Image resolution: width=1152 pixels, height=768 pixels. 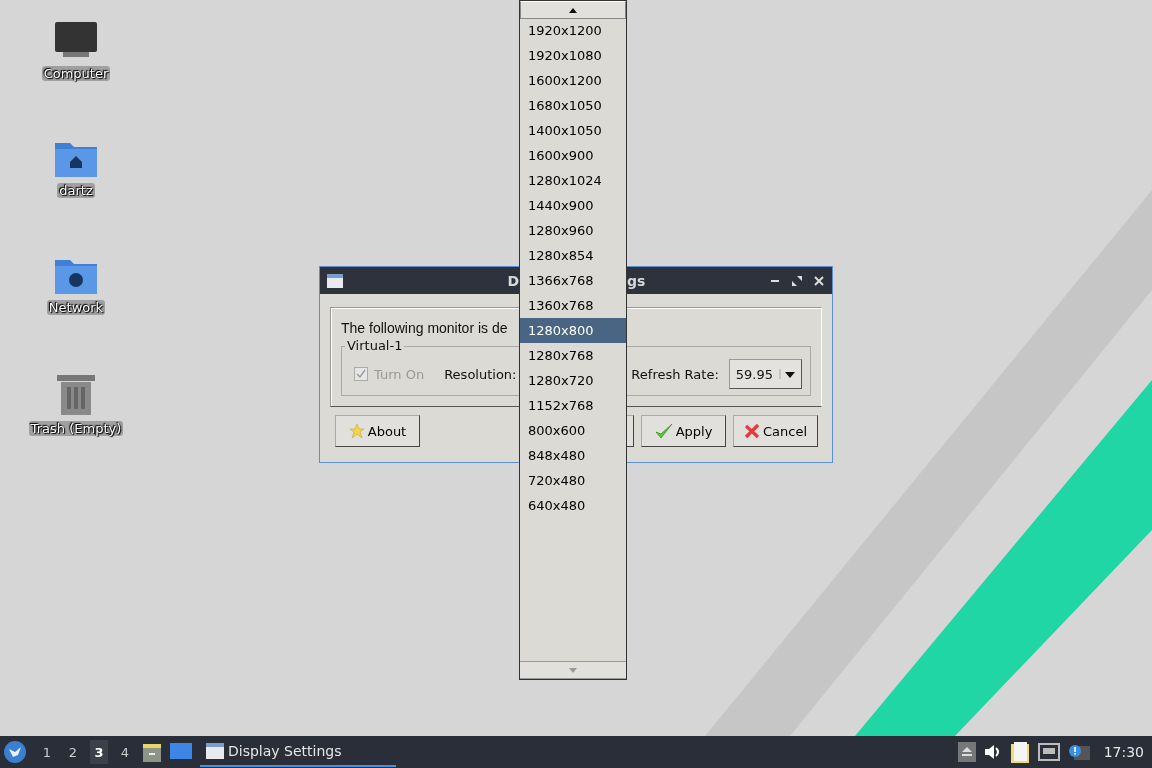 What do you see at coordinates (788, 374) in the screenshot?
I see `dropdown-arrow-icon` at bounding box center [788, 374].